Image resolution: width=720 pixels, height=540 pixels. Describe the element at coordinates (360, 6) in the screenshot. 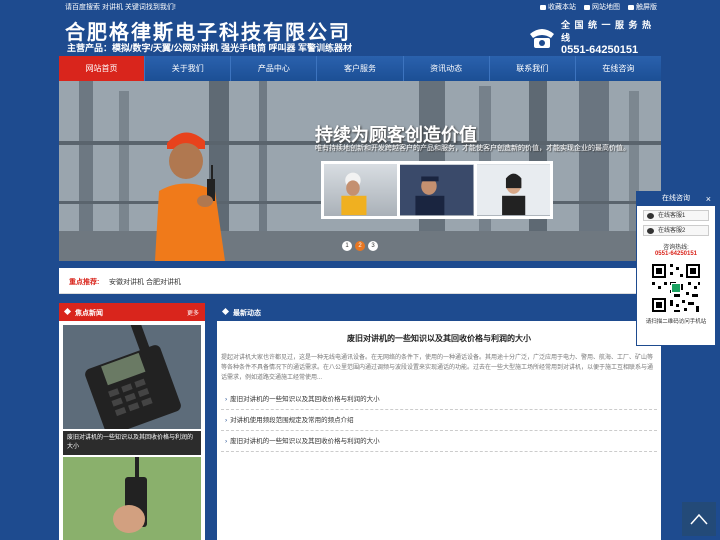

I see `top-bar: 请百度搜索 对讲机 关键词找到我们! 收藏本站 网站地图 触屏版` at that location.